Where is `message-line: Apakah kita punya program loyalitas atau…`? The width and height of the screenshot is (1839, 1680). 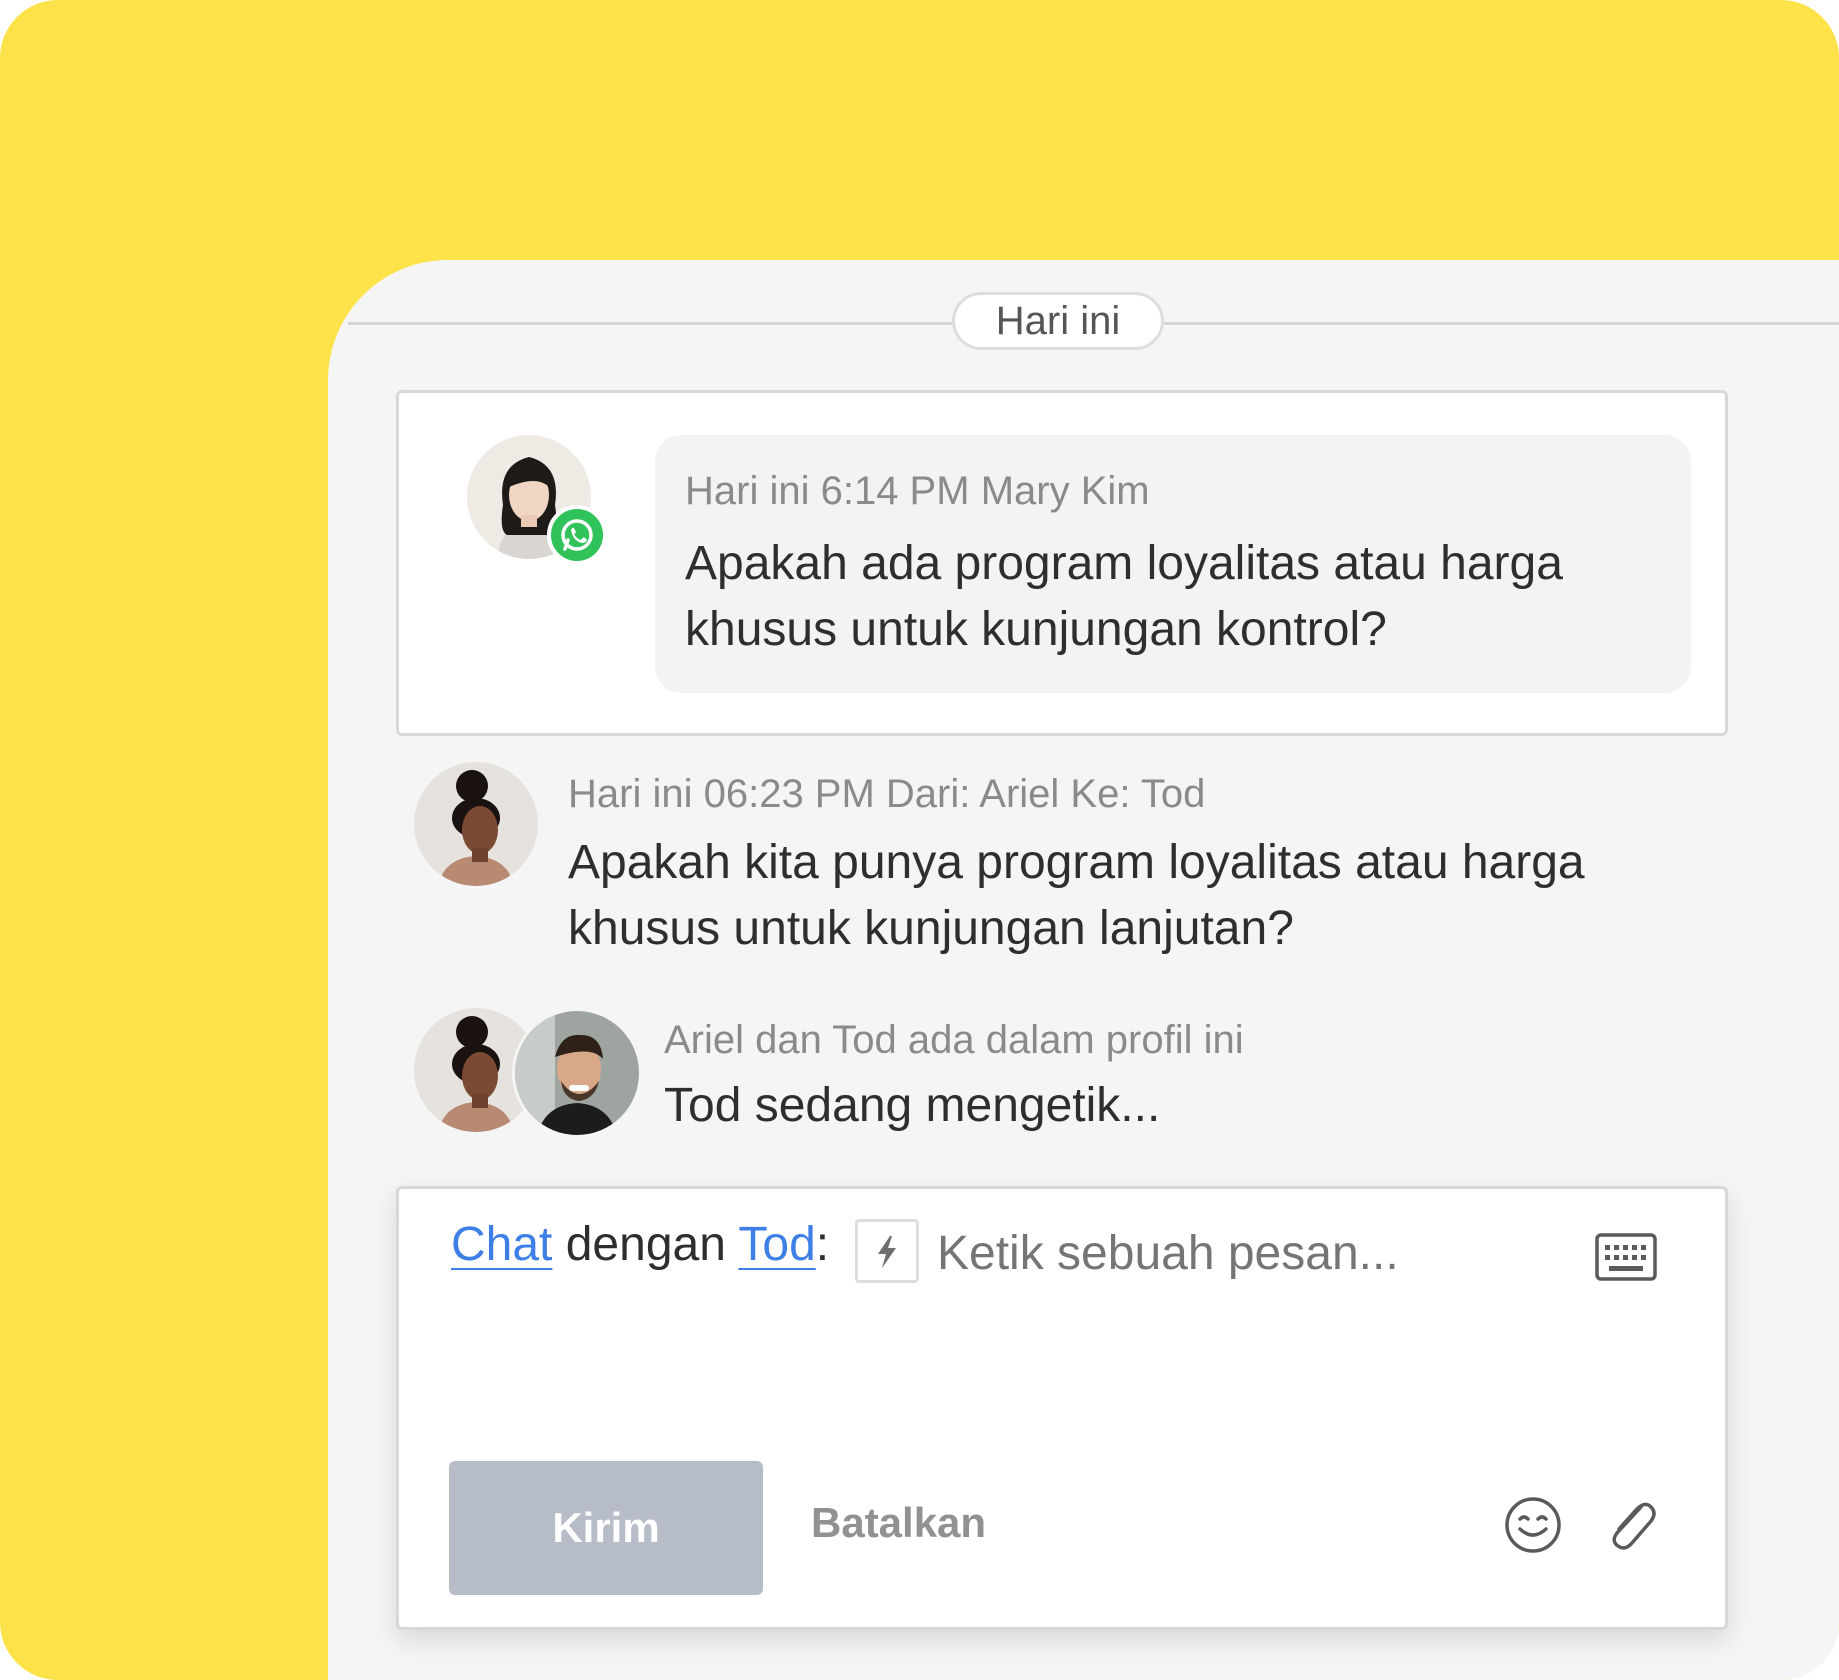
message-line: Apakah kita punya program loyalitas atau… is located at coordinates (1076, 862).